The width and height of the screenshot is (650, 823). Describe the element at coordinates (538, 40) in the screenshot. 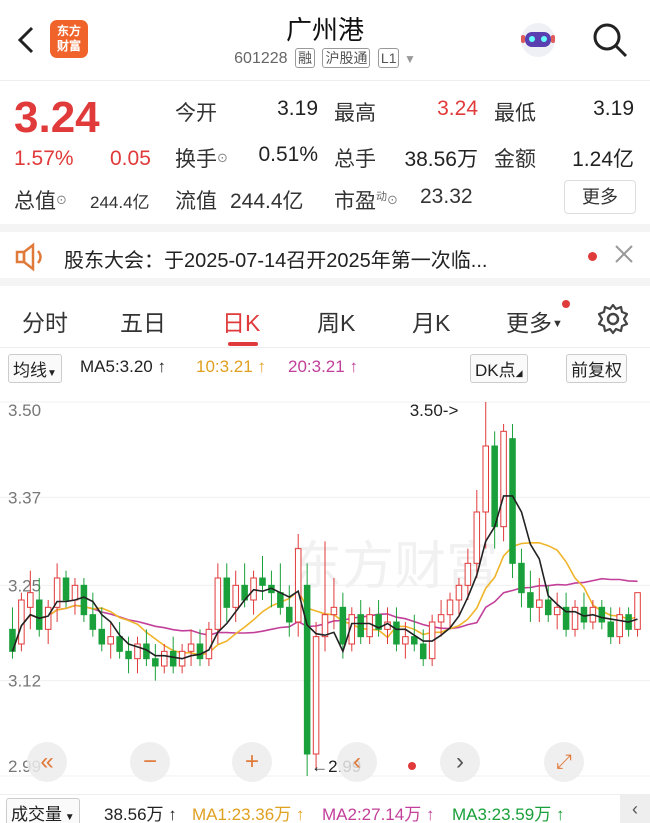

I see `robot-assistant-icon` at that location.